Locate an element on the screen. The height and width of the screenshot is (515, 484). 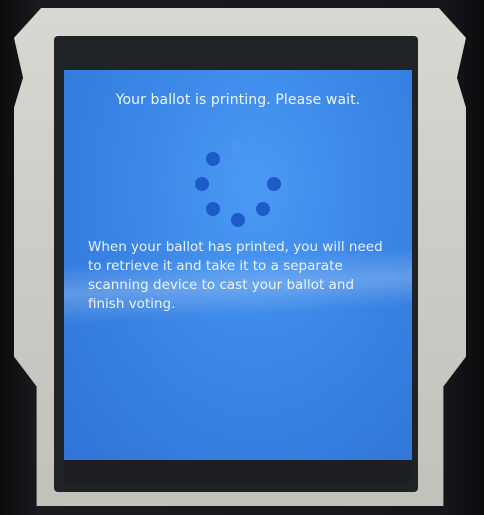
loading-spinner-icon is located at coordinates (238, 184).